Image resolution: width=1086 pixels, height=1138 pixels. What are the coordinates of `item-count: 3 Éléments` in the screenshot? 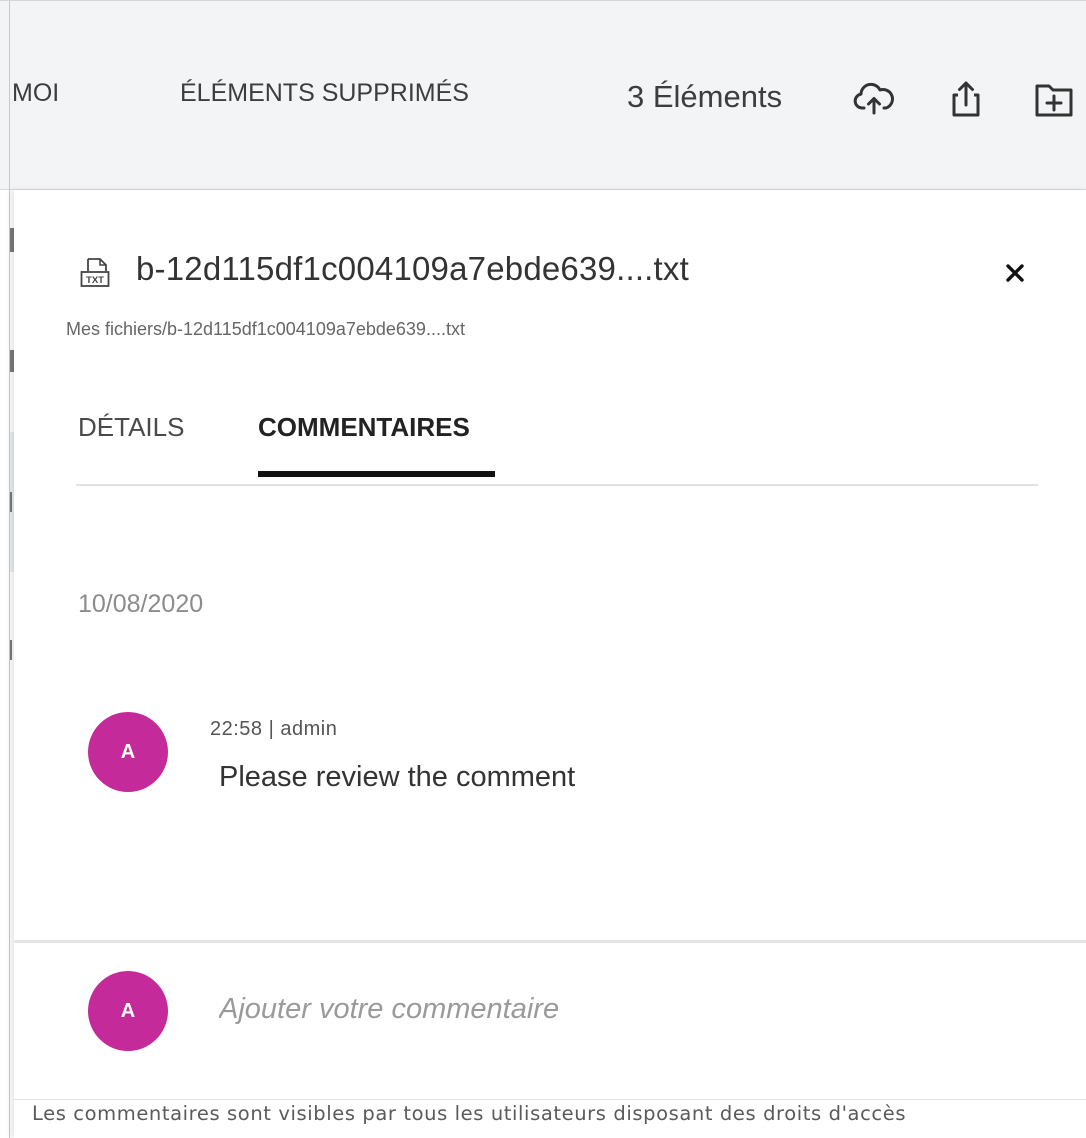 It's located at (705, 96).